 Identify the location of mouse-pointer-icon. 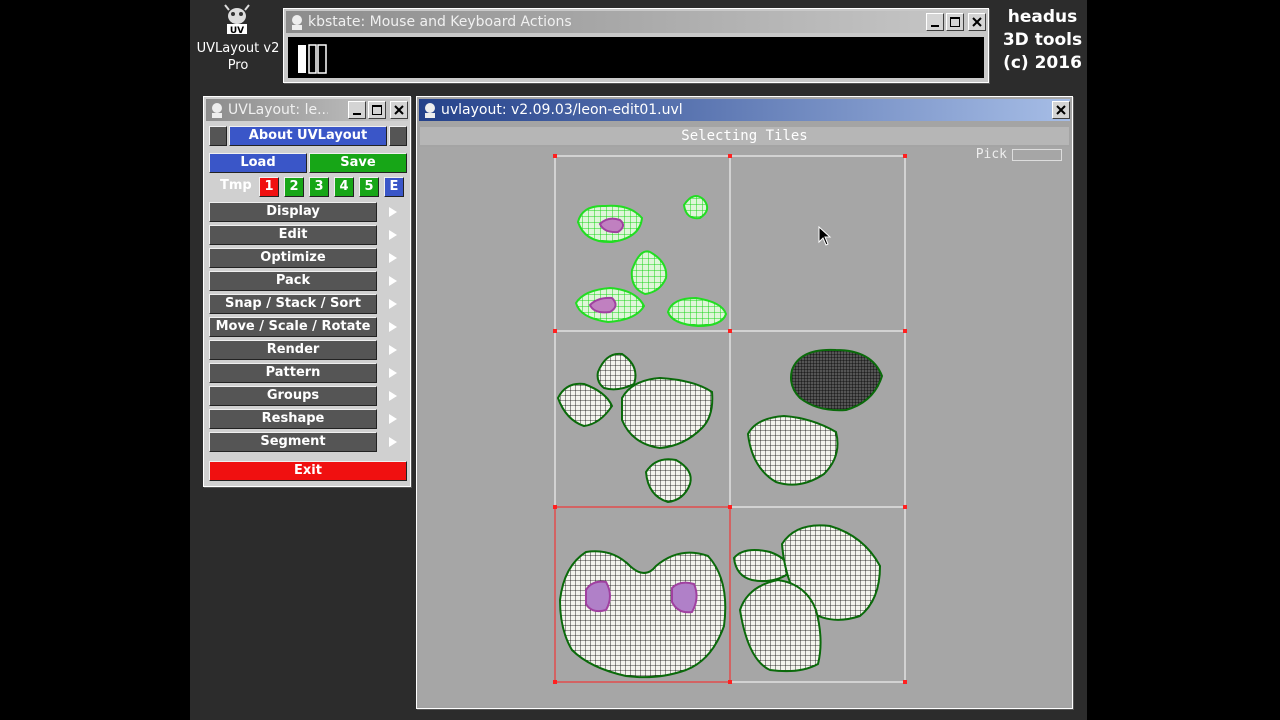
(825, 236).